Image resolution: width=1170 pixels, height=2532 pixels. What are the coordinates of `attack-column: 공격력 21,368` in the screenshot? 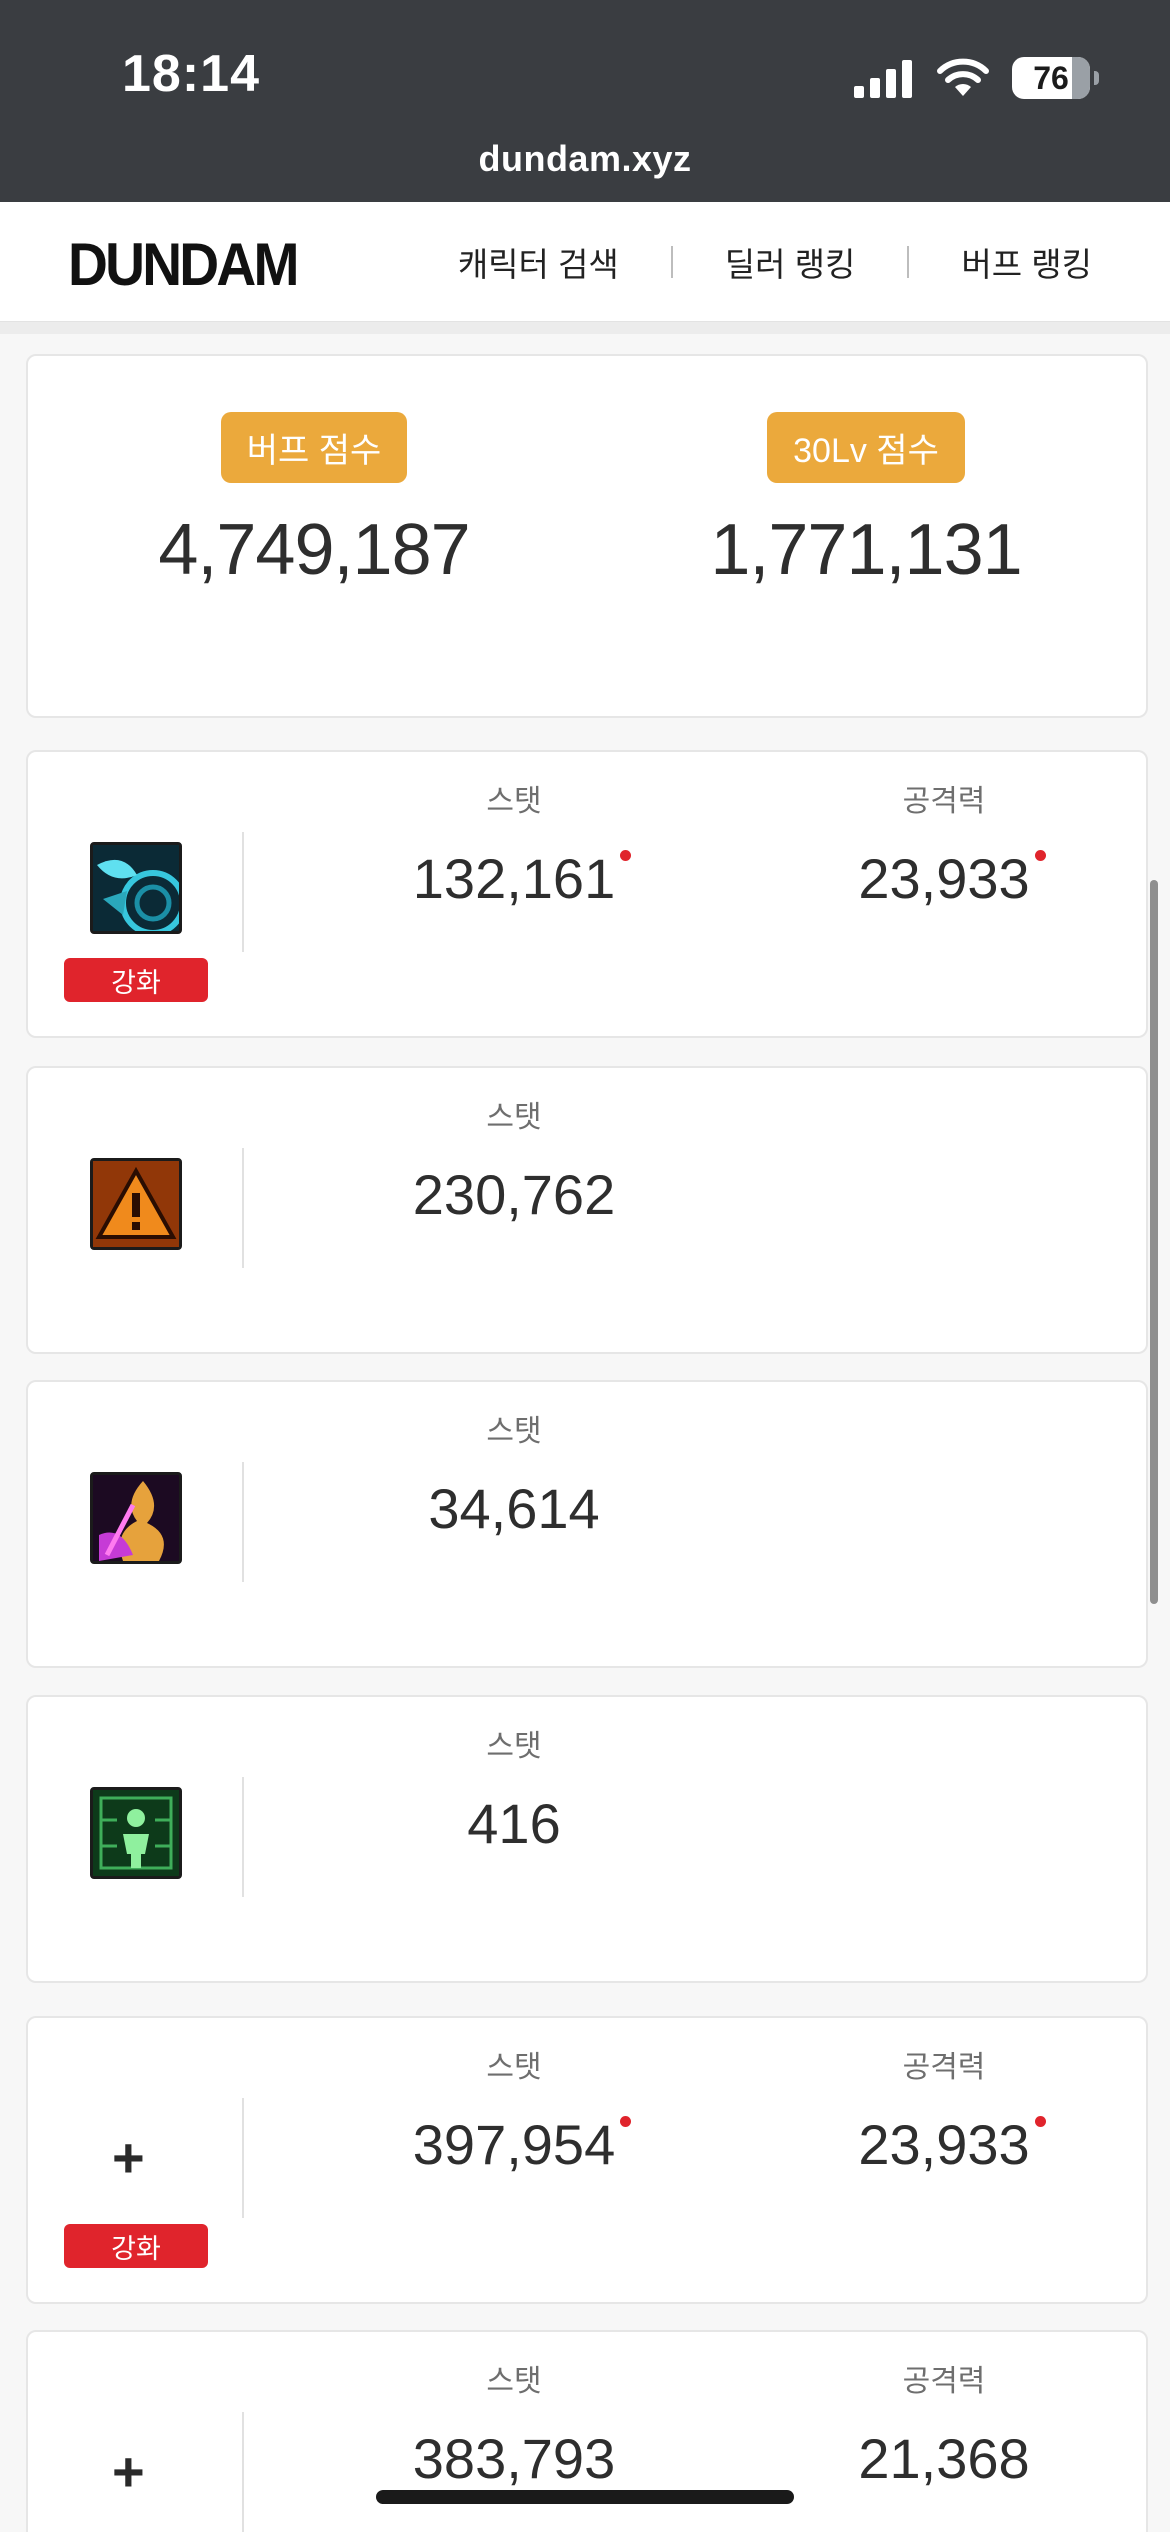 It's located at (944, 2423).